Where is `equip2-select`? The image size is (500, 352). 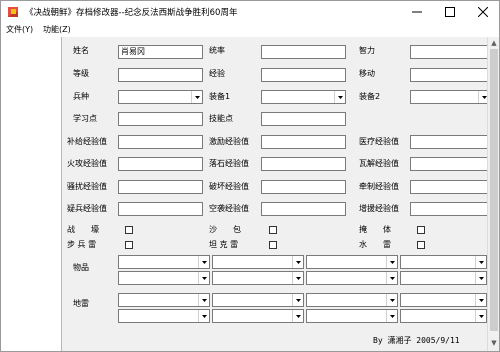 equip2-select is located at coordinates (448, 97).